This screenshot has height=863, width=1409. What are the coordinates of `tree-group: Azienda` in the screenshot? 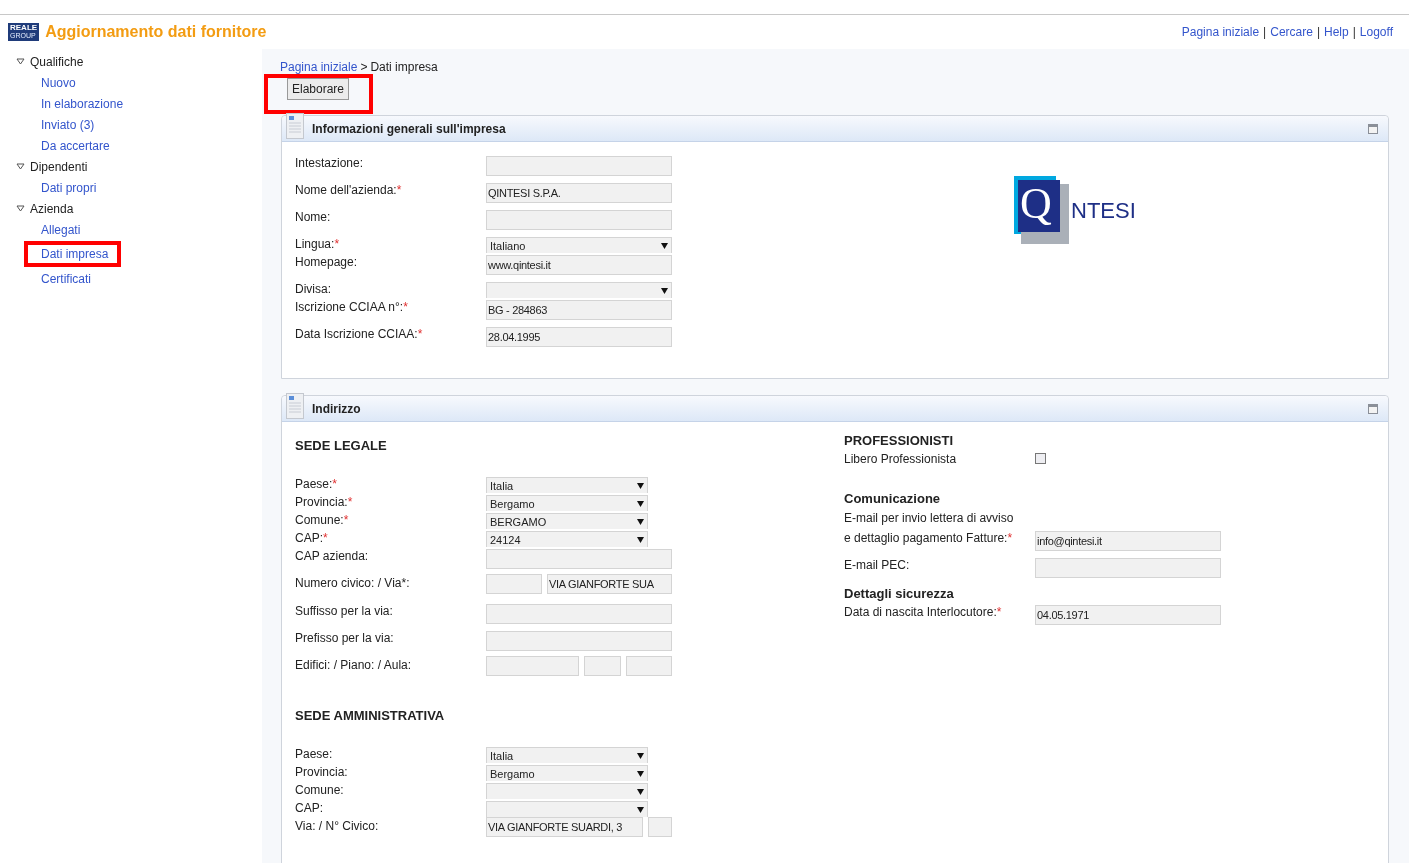 It's located at (52, 208).